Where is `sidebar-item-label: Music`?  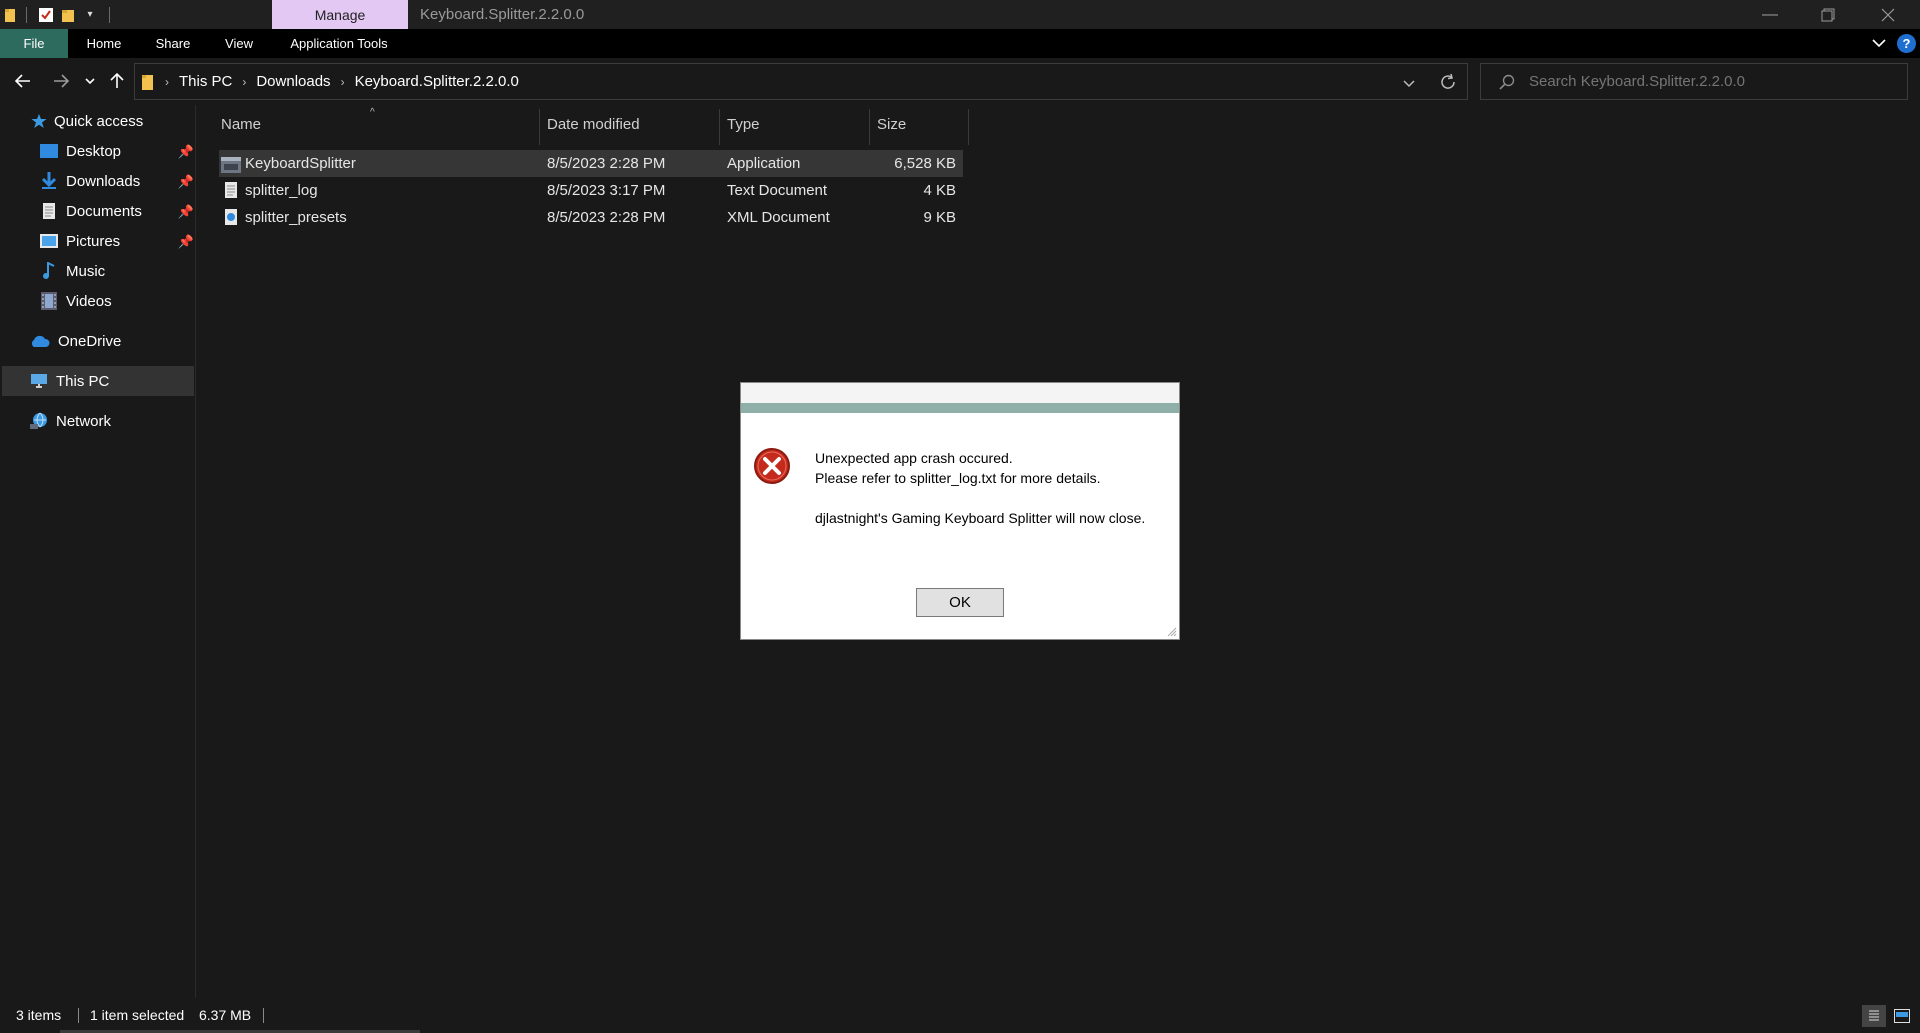
sidebar-item-label: Music is located at coordinates (86, 271).